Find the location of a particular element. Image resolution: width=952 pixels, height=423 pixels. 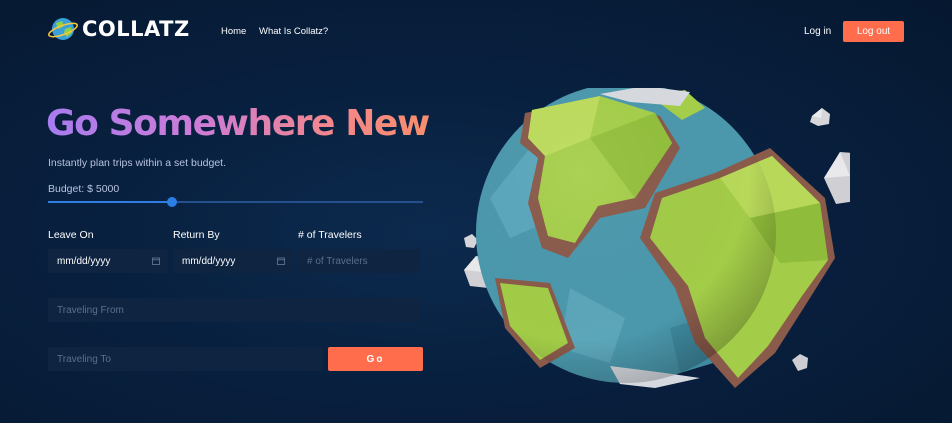

globe-planet-icon is located at coordinates (63, 29).